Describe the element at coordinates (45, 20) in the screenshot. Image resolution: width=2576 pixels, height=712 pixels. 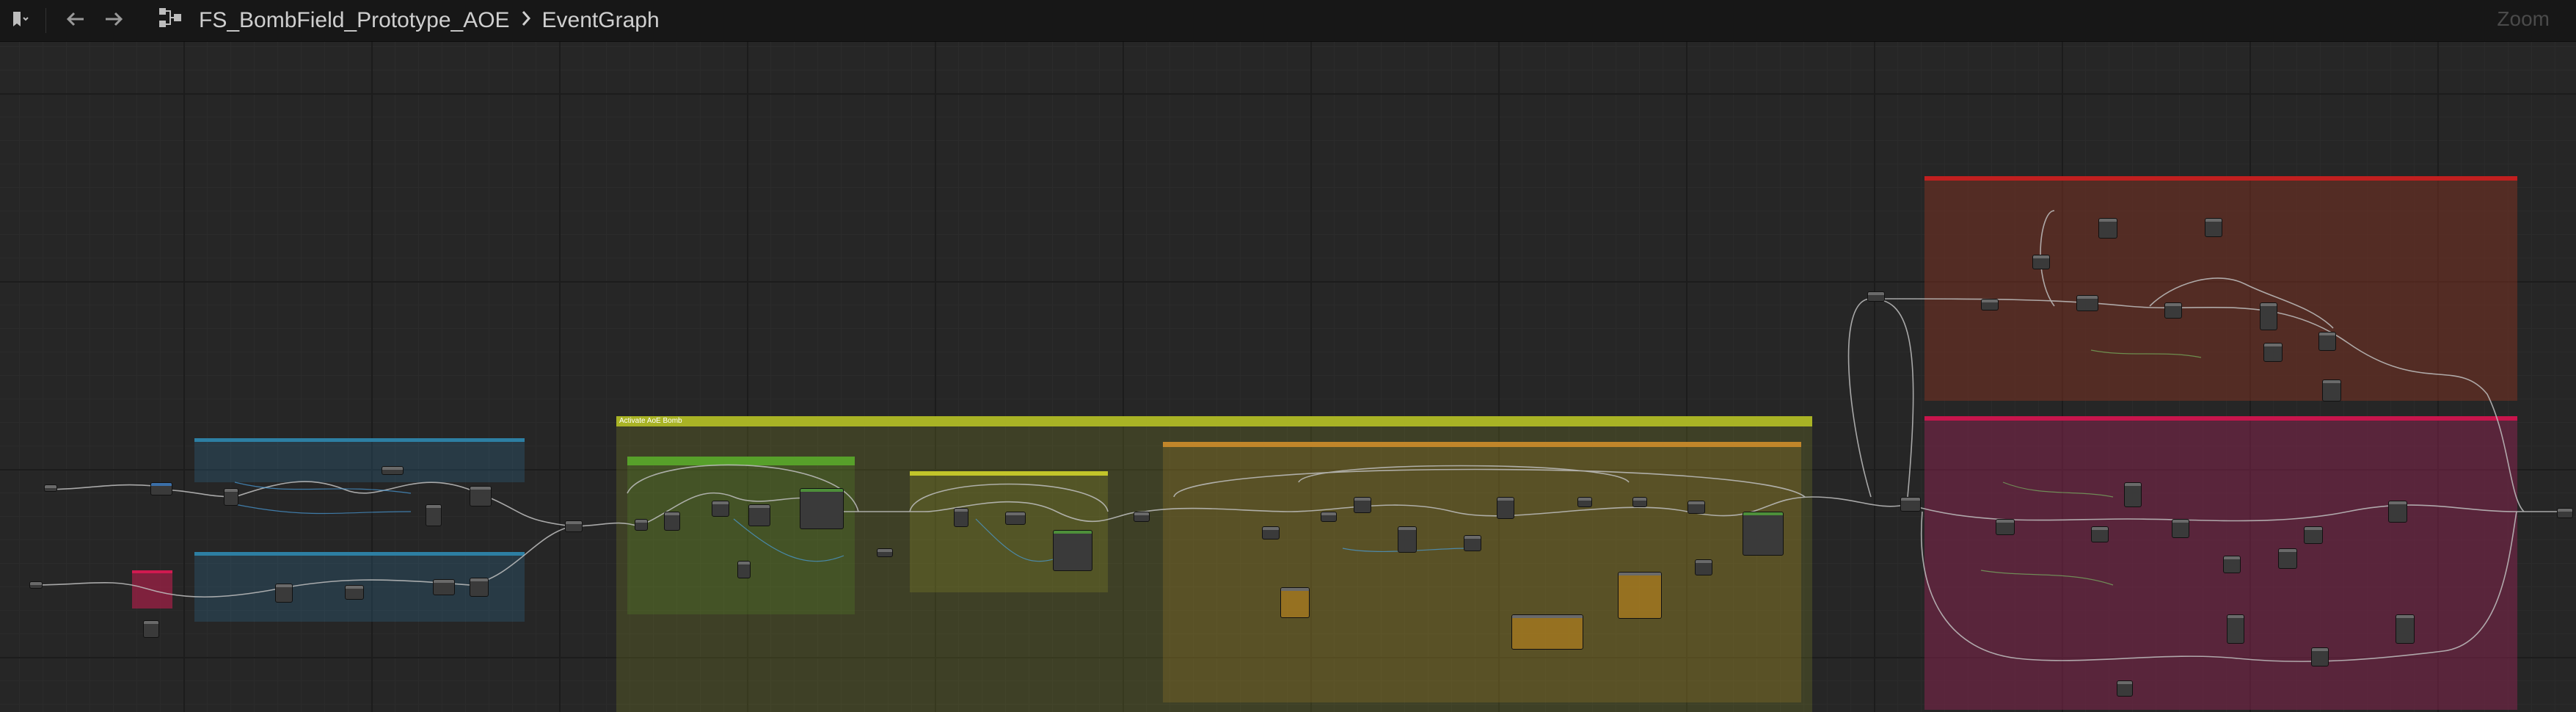
I see `toolbar-divider` at that location.